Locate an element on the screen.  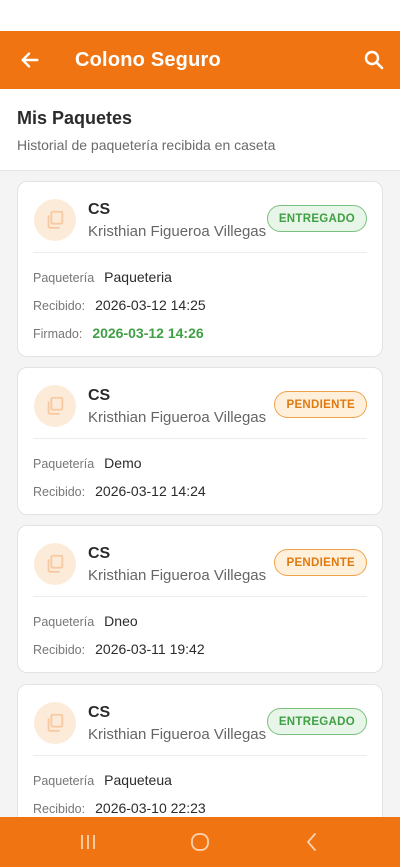
search-button is located at coordinates (374, 60).